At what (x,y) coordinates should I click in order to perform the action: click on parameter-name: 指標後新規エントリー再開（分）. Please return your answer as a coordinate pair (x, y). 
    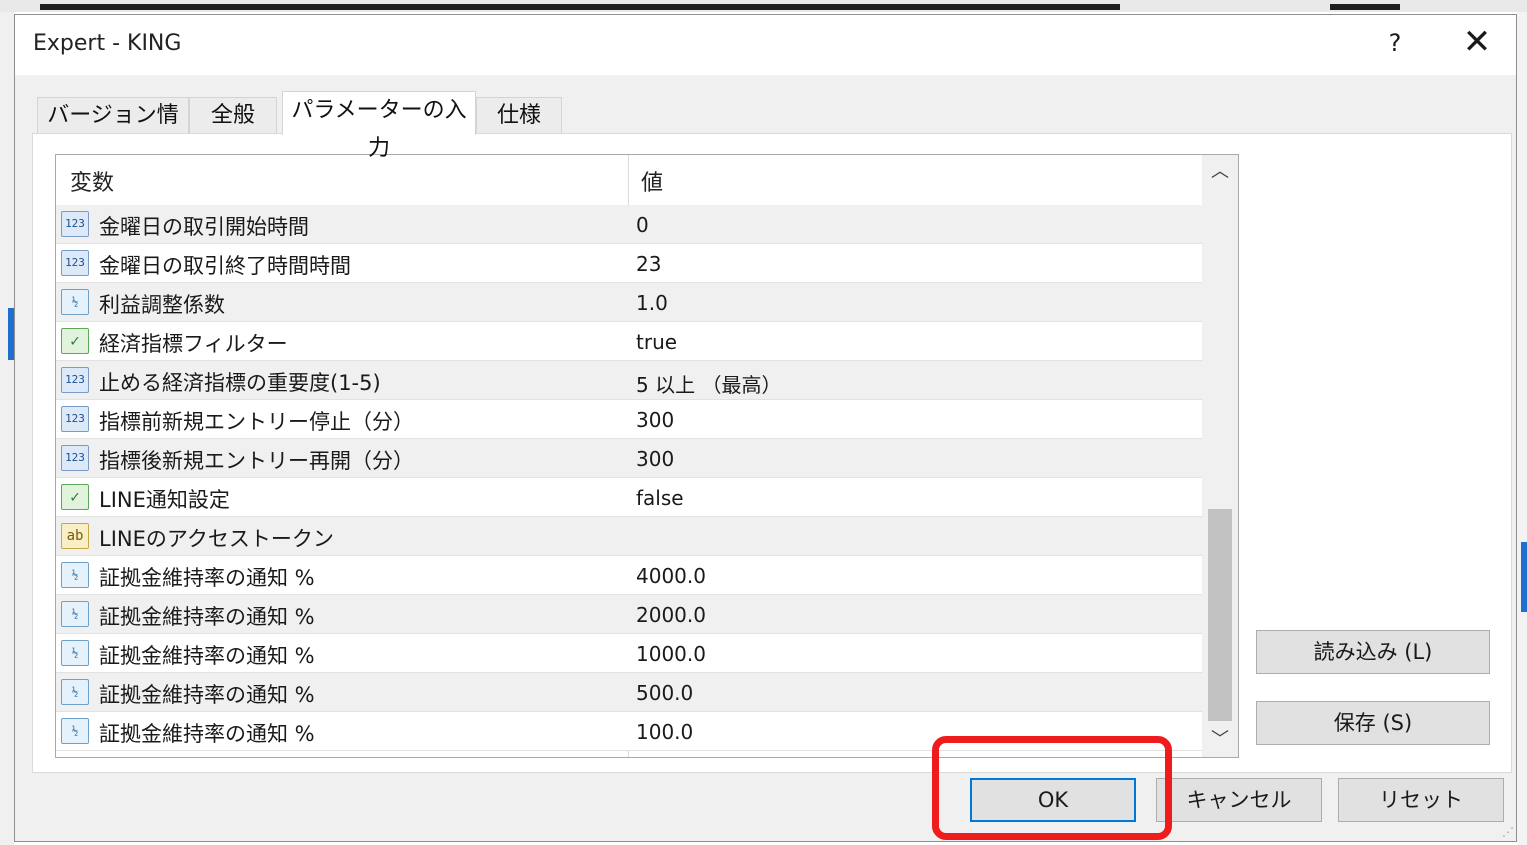
    Looking at the image, I should click on (256, 461).